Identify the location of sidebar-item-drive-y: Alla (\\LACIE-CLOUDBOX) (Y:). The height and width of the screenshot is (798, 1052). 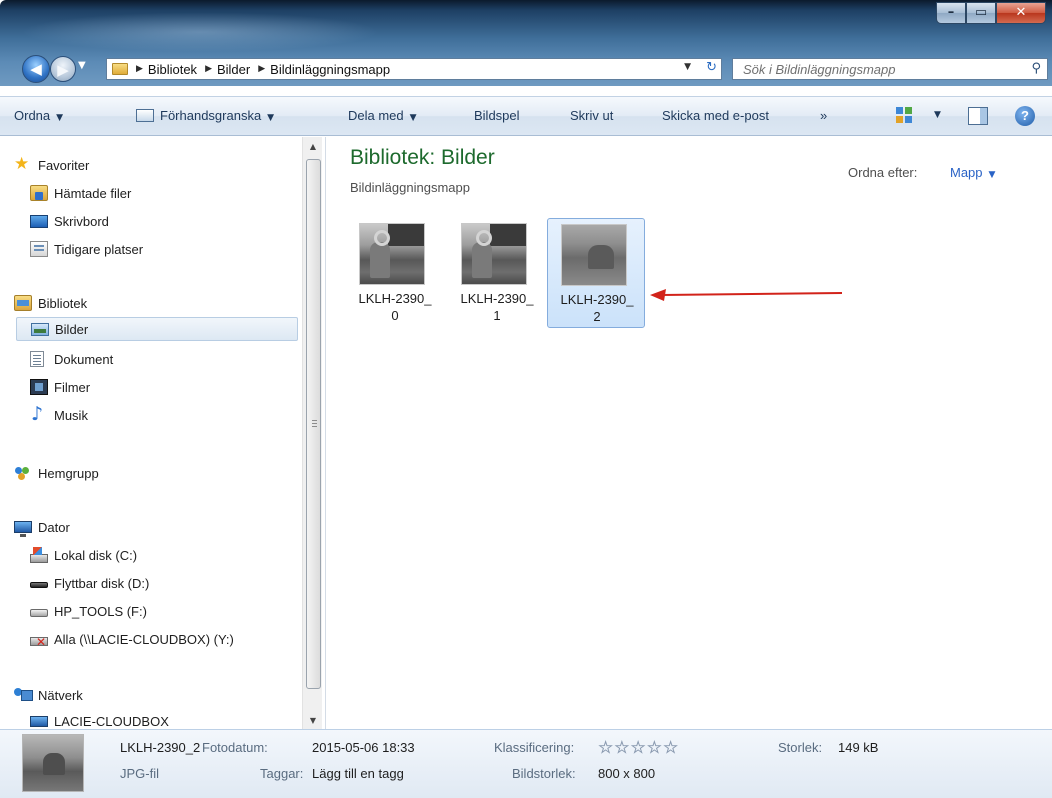
(132, 639).